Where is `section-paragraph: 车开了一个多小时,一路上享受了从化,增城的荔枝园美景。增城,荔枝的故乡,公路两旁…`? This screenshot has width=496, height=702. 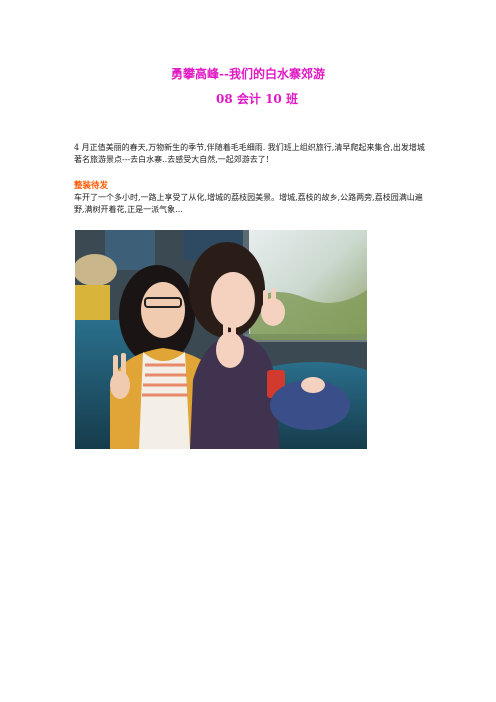 section-paragraph: 车开了一个多小时,一路上享受了从化,增城的荔枝园美景。增城,荔枝的故乡,公路两旁… is located at coordinates (248, 203).